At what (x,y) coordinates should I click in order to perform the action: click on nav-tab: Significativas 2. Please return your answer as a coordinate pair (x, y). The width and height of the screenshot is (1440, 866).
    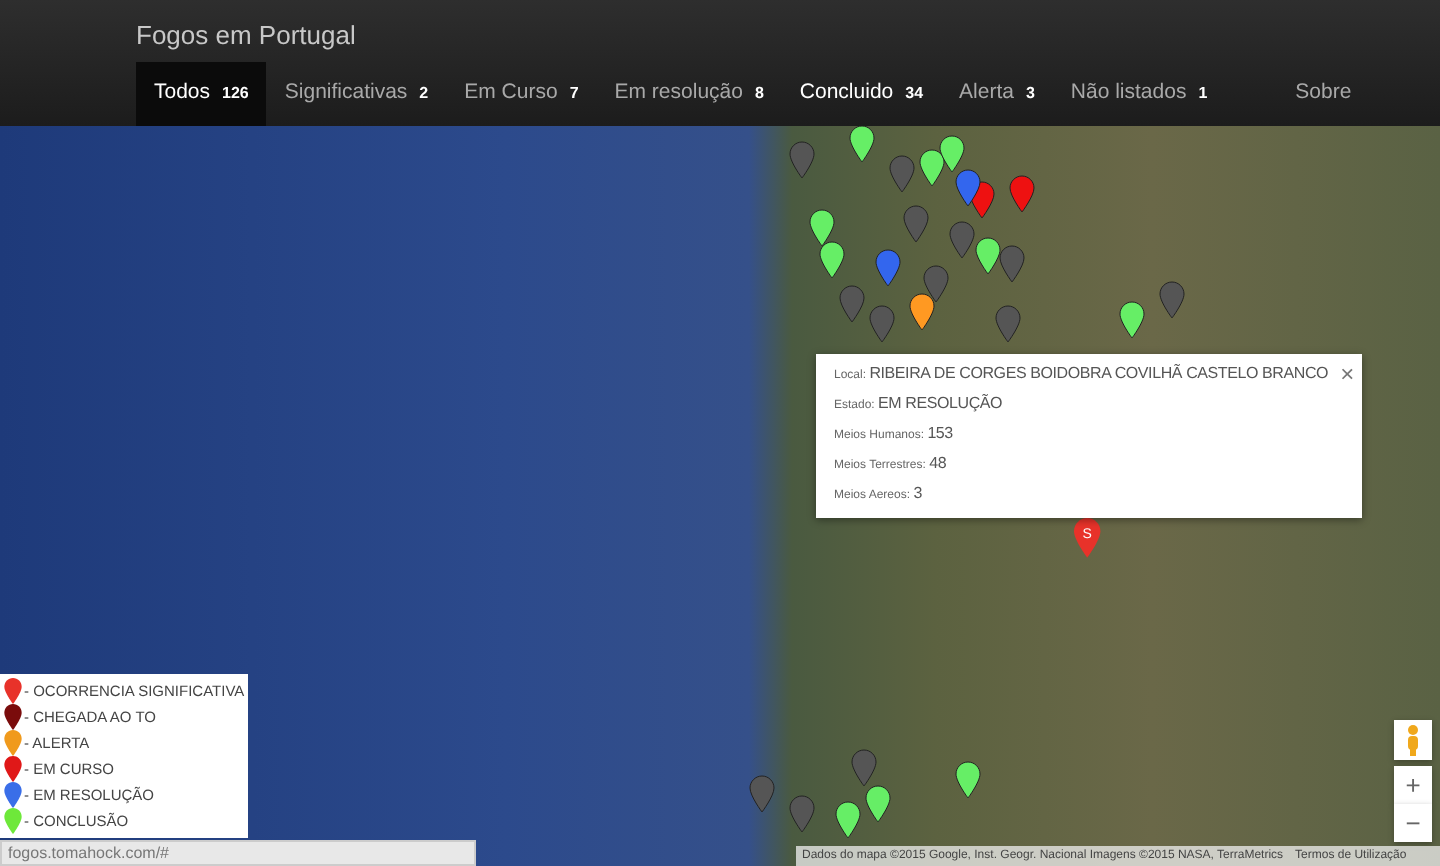
    Looking at the image, I should click on (356, 94).